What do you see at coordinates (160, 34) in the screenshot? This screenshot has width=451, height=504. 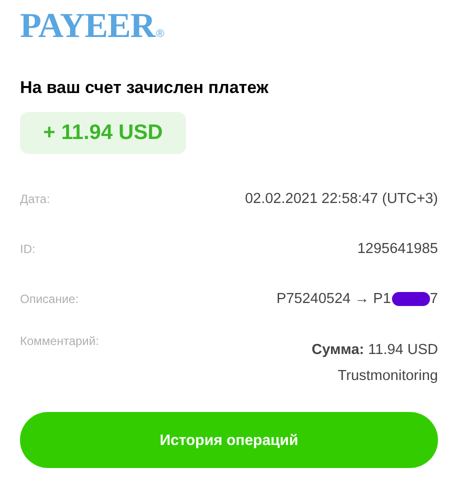 I see `registered-mark: ®` at bounding box center [160, 34].